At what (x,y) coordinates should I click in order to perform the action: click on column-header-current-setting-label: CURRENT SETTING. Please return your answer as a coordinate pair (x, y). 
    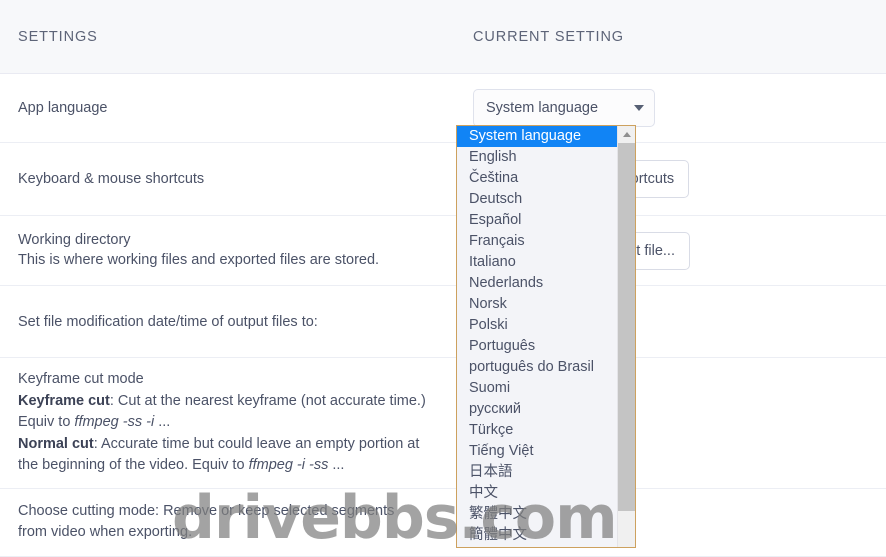
    Looking at the image, I should click on (548, 36).